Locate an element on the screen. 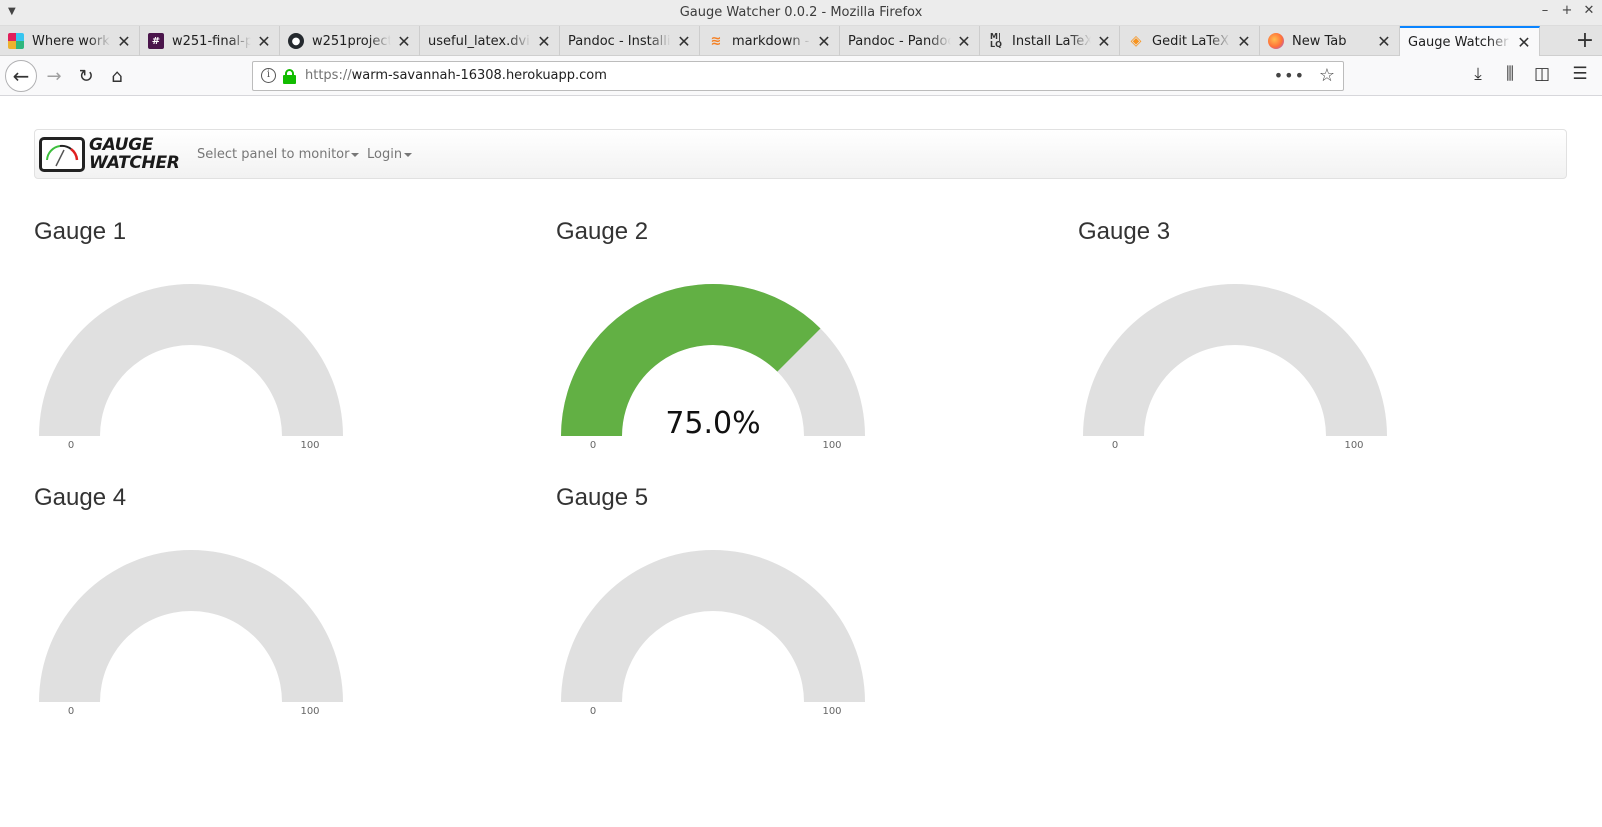 This screenshot has height=827, width=1602. gauge-title: Gauge 5 is located at coordinates (602, 497).